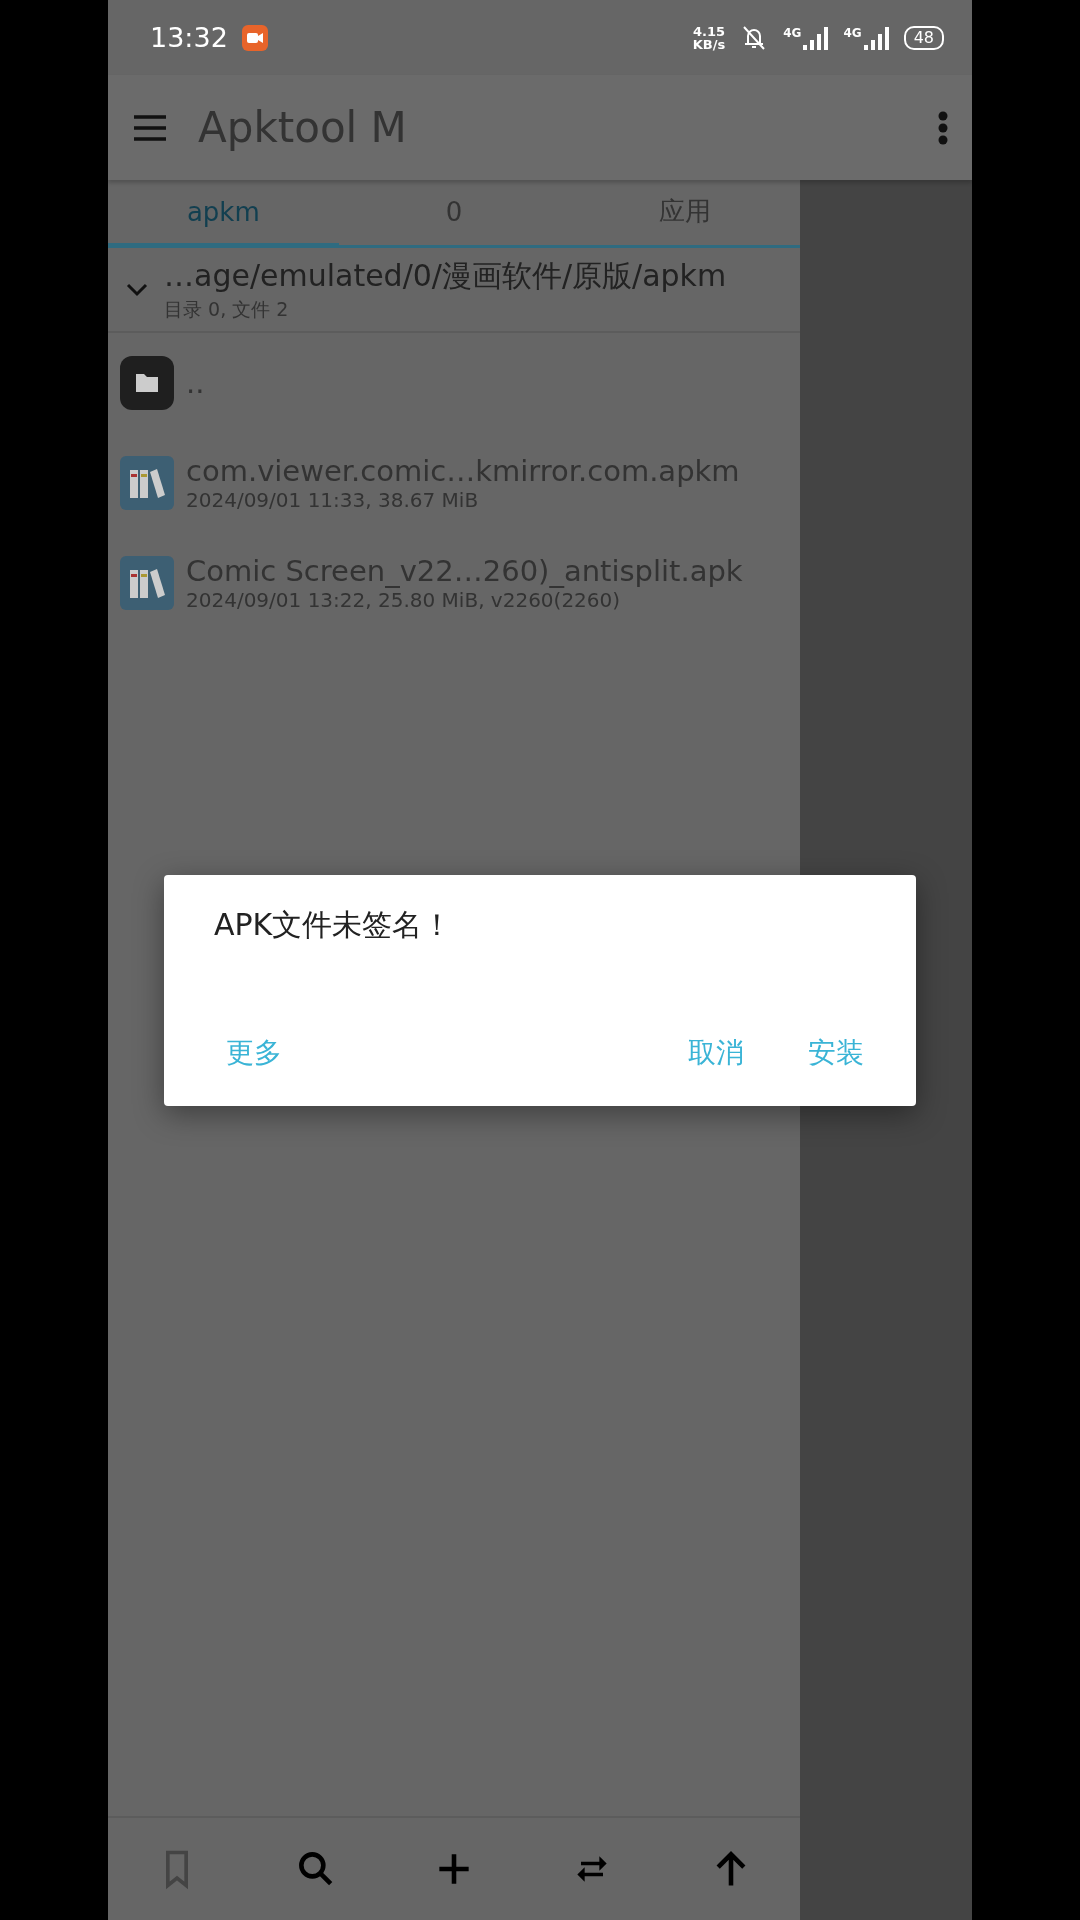 This screenshot has width=1080, height=1920. Describe the element at coordinates (943, 127) in the screenshot. I see `more-options-icon` at that location.